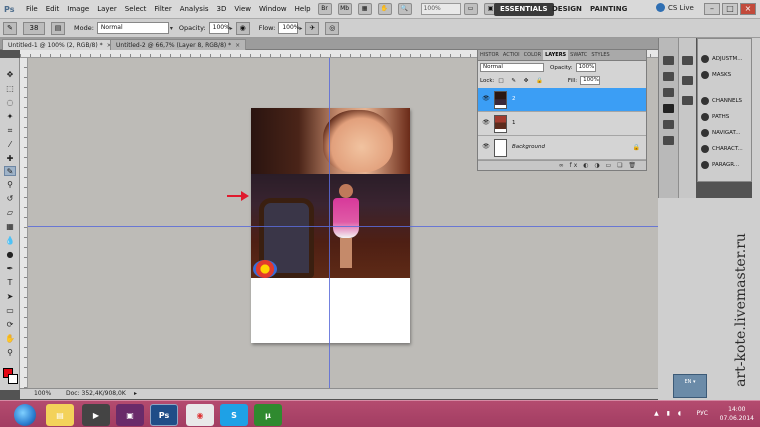  Describe the element at coordinates (136, 9) in the screenshot. I see `menu-select: Select` at that location.